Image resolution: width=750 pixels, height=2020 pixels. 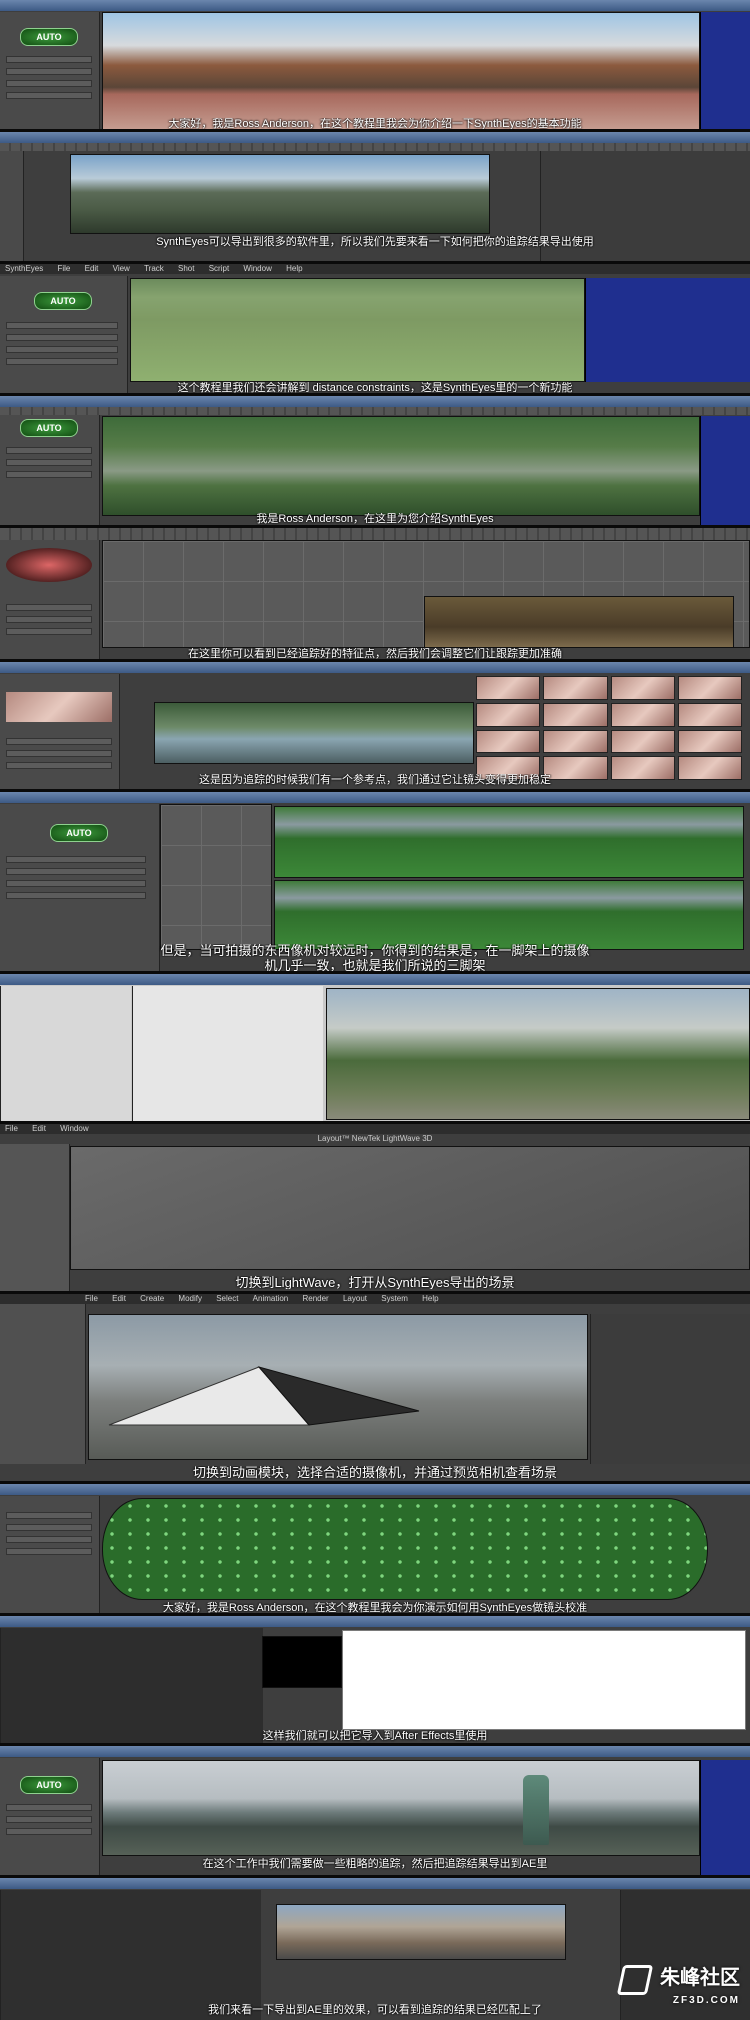 I want to click on menu-item: Shot, so click(x=186, y=268).